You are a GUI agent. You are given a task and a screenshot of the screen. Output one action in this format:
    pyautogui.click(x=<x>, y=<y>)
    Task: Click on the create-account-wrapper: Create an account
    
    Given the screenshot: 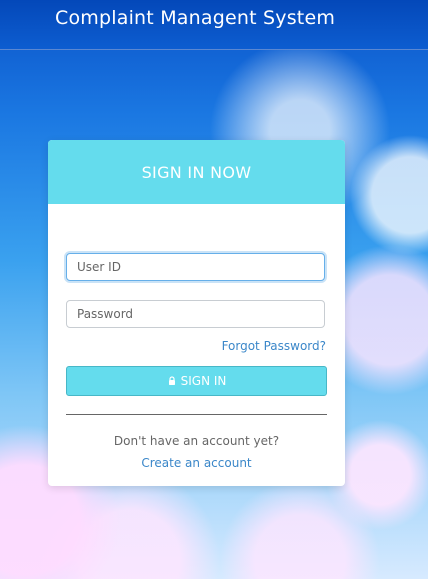 What is the action you would take?
    pyautogui.click(x=196, y=461)
    